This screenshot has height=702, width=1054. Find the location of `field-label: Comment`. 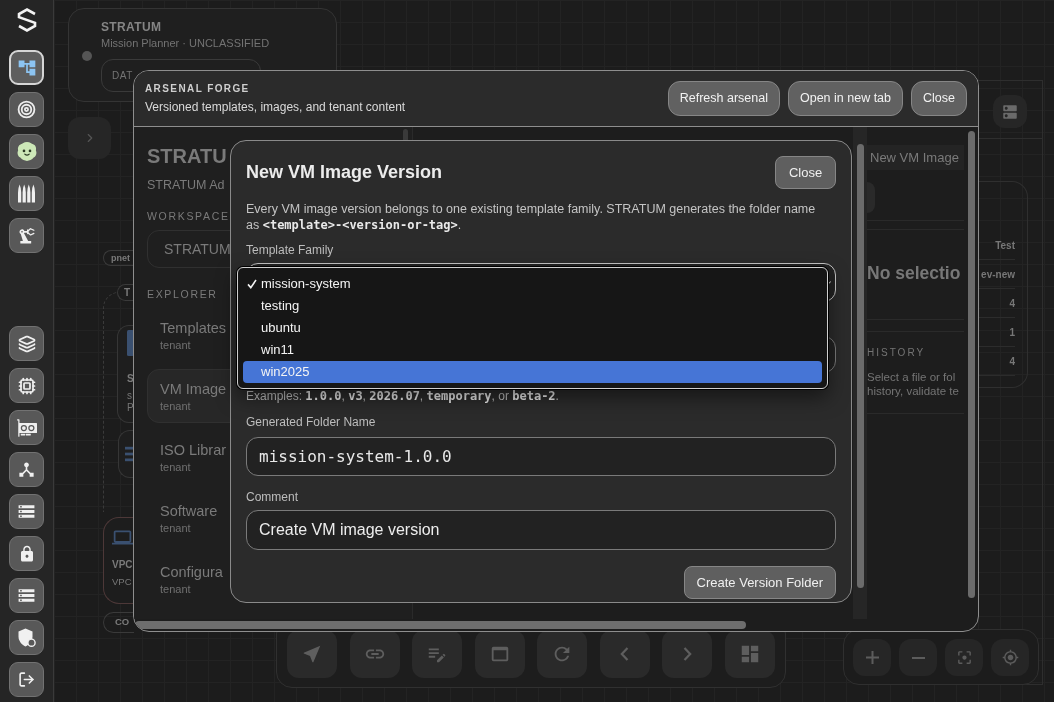

field-label: Comment is located at coordinates (272, 497).